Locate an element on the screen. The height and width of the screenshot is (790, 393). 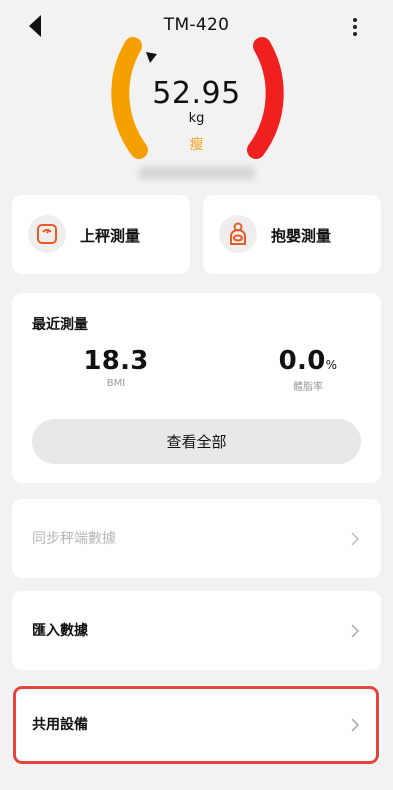
body-fat-value-row: 0.0% is located at coordinates (308, 361).